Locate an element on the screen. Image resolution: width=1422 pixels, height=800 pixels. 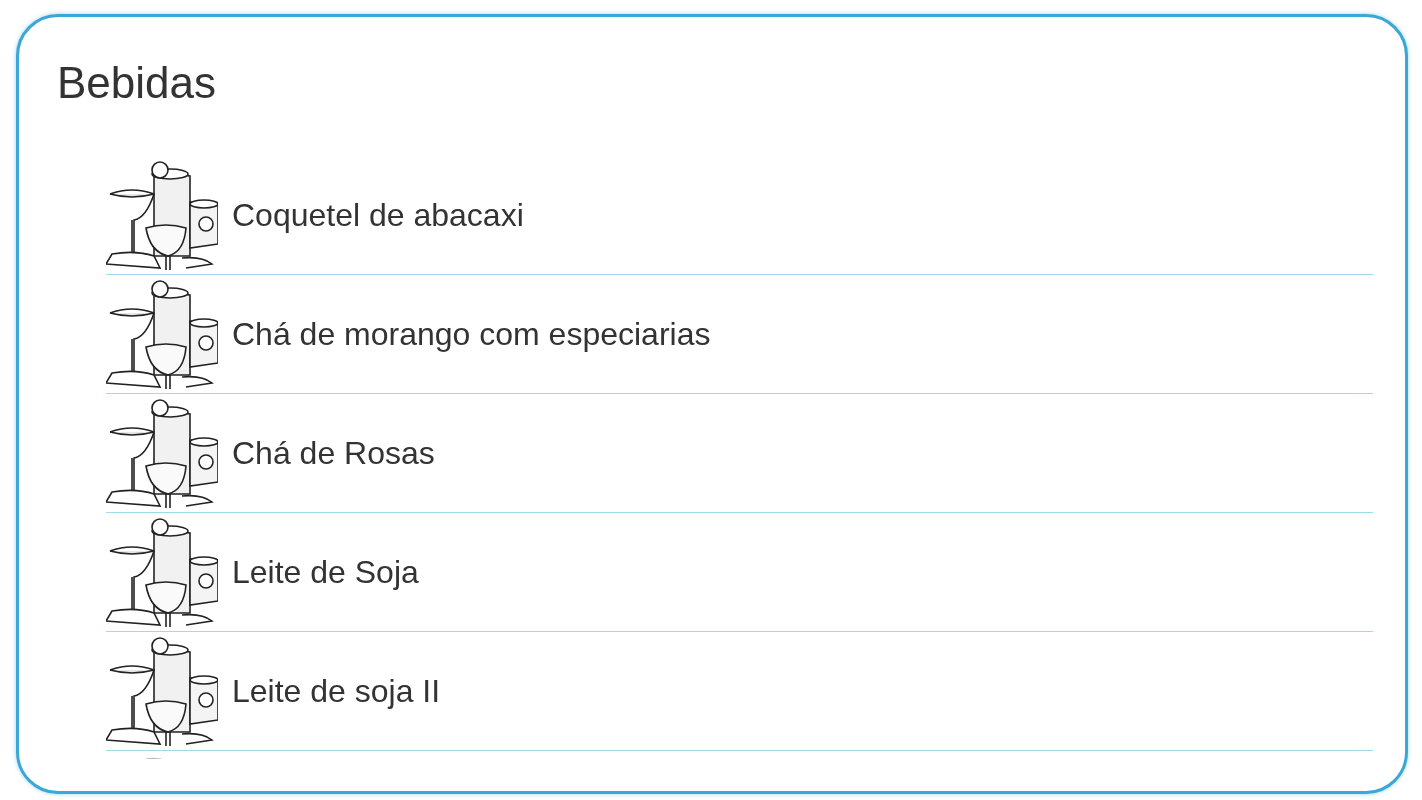
item-label: Chá de Rosas is located at coordinates (333, 453).